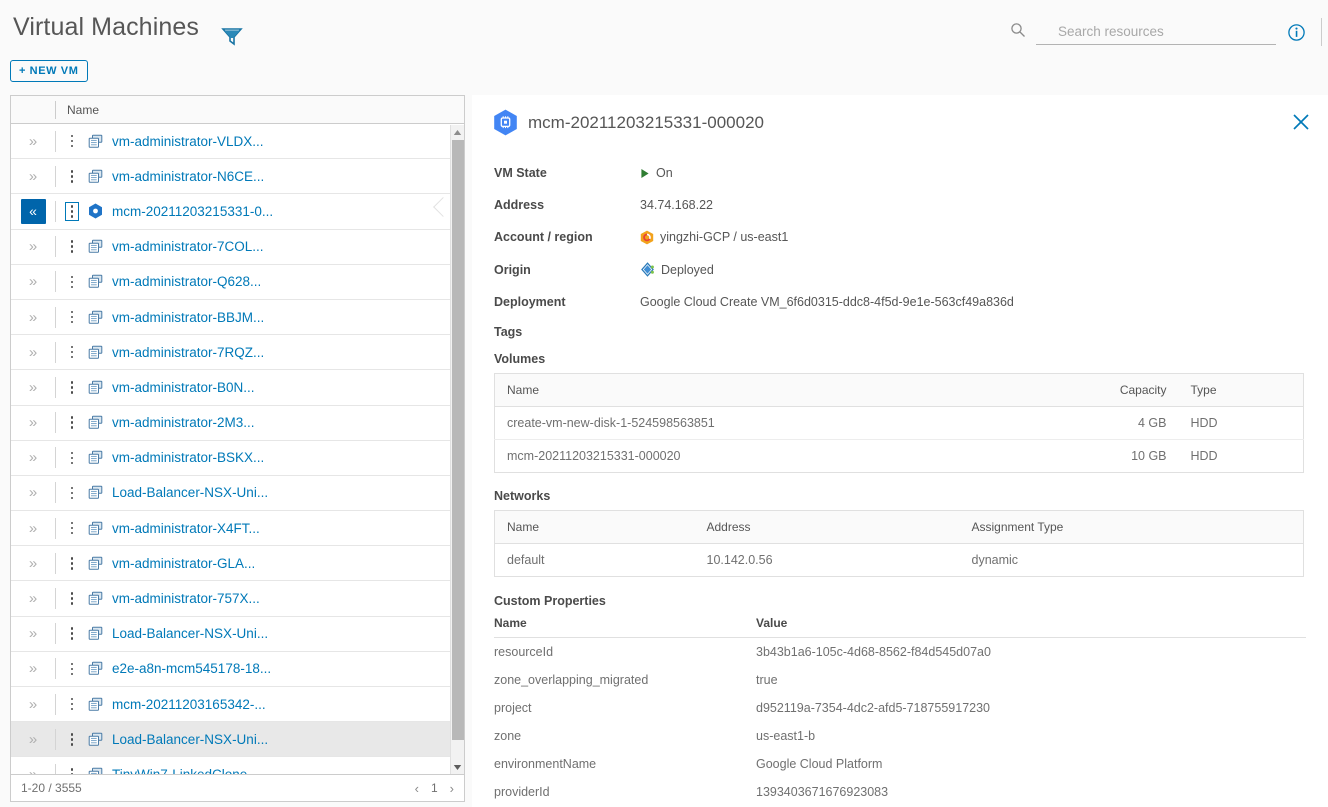 The height and width of the screenshot is (807, 1328). I want to click on page-number: 1, so click(434, 788).